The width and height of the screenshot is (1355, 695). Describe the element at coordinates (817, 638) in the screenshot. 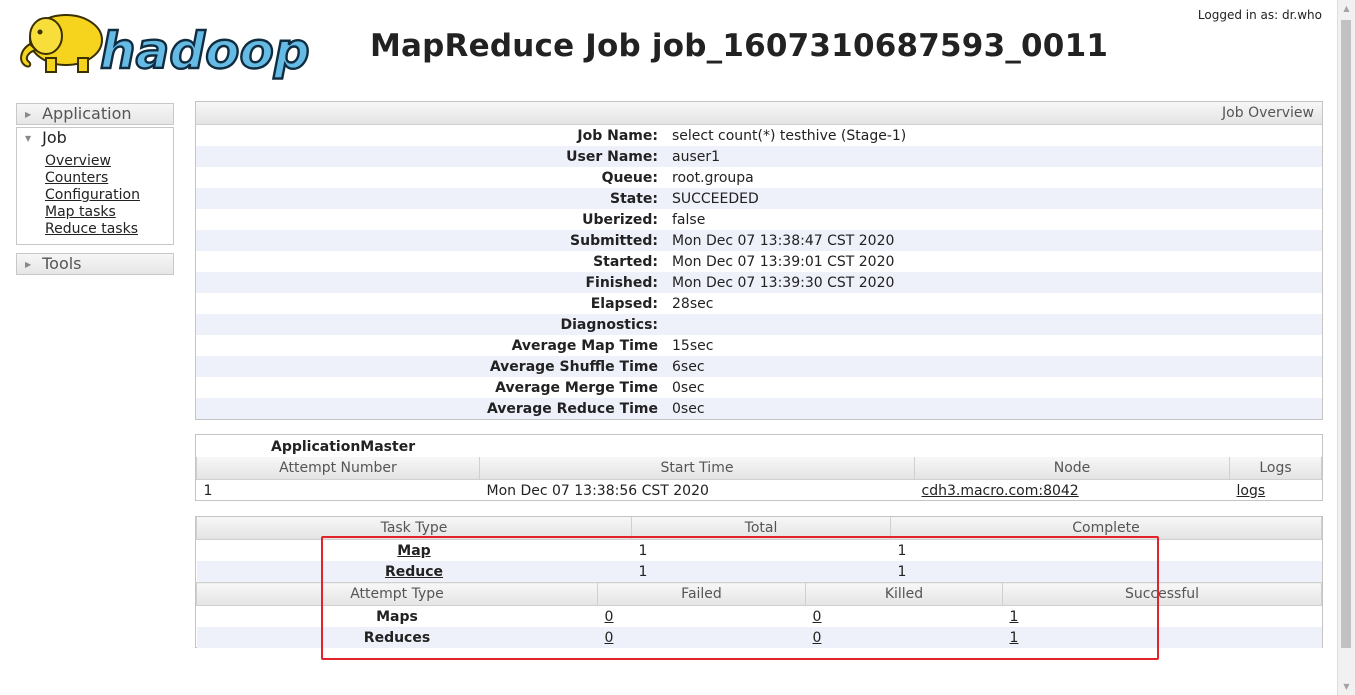

I see `reduces-killed-link: 0` at that location.